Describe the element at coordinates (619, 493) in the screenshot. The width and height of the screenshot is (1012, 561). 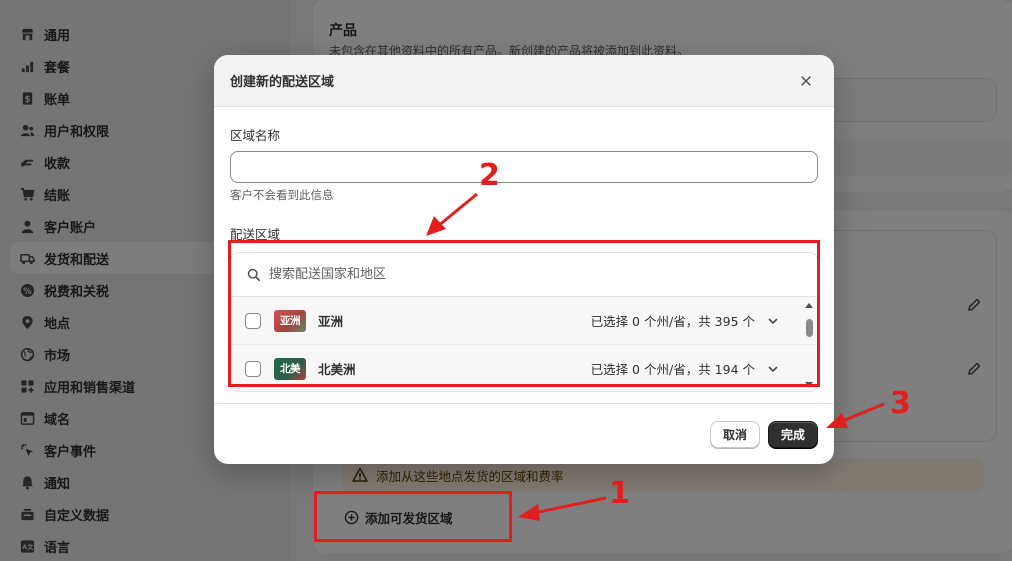
I see `annotation-number-1: 1` at that location.